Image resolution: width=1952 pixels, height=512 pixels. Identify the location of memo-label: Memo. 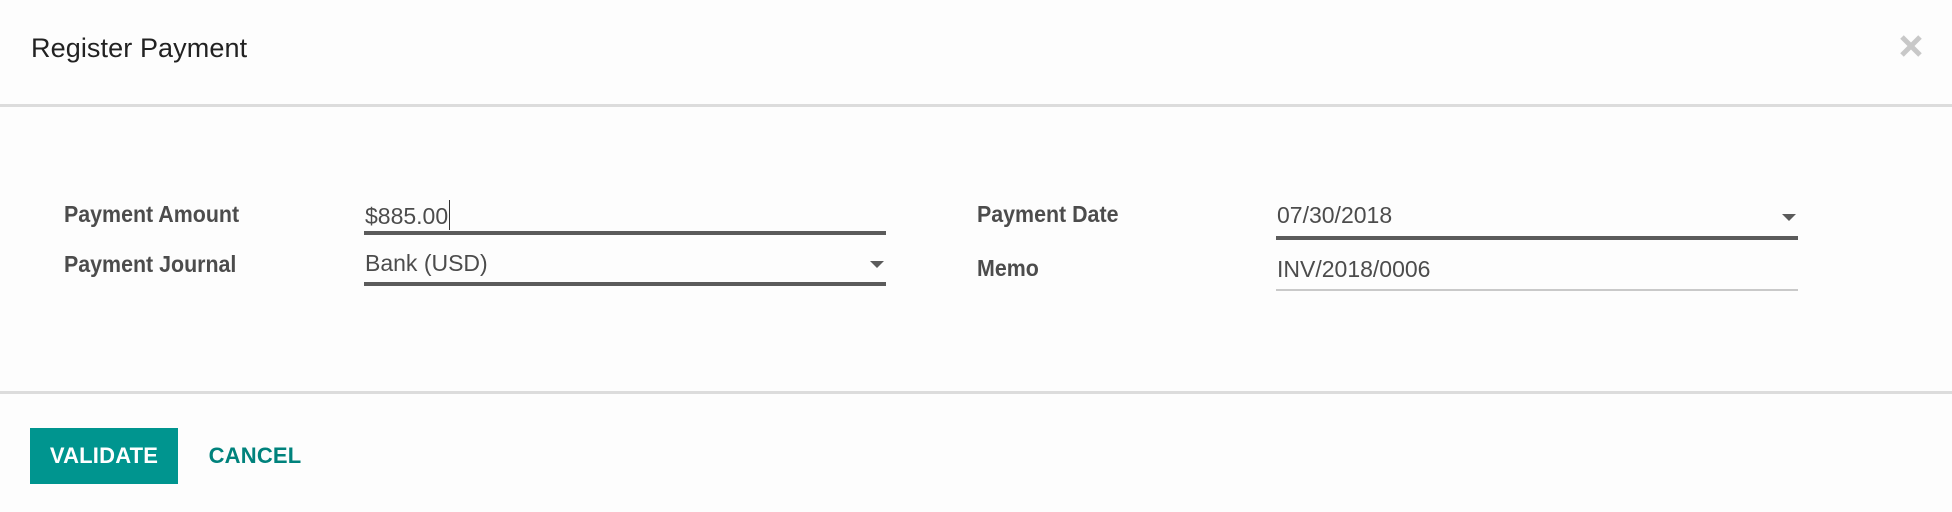
(1008, 268).